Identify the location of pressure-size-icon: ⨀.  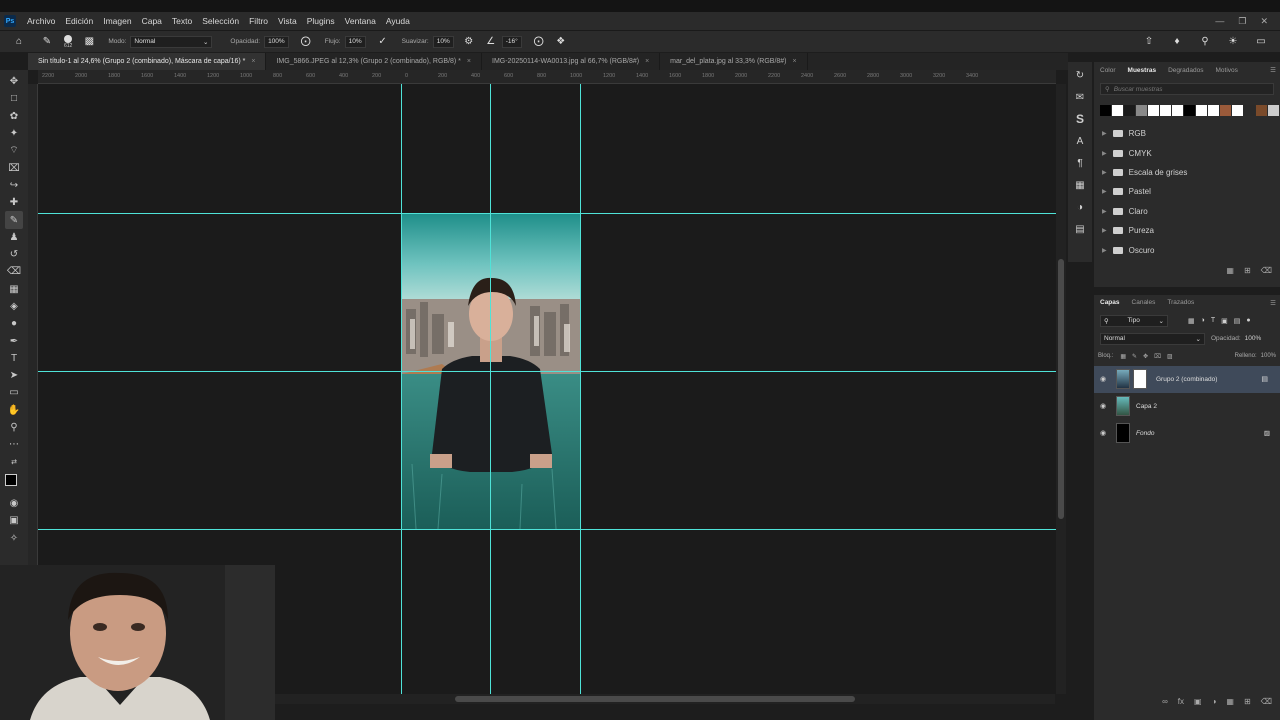
(539, 42).